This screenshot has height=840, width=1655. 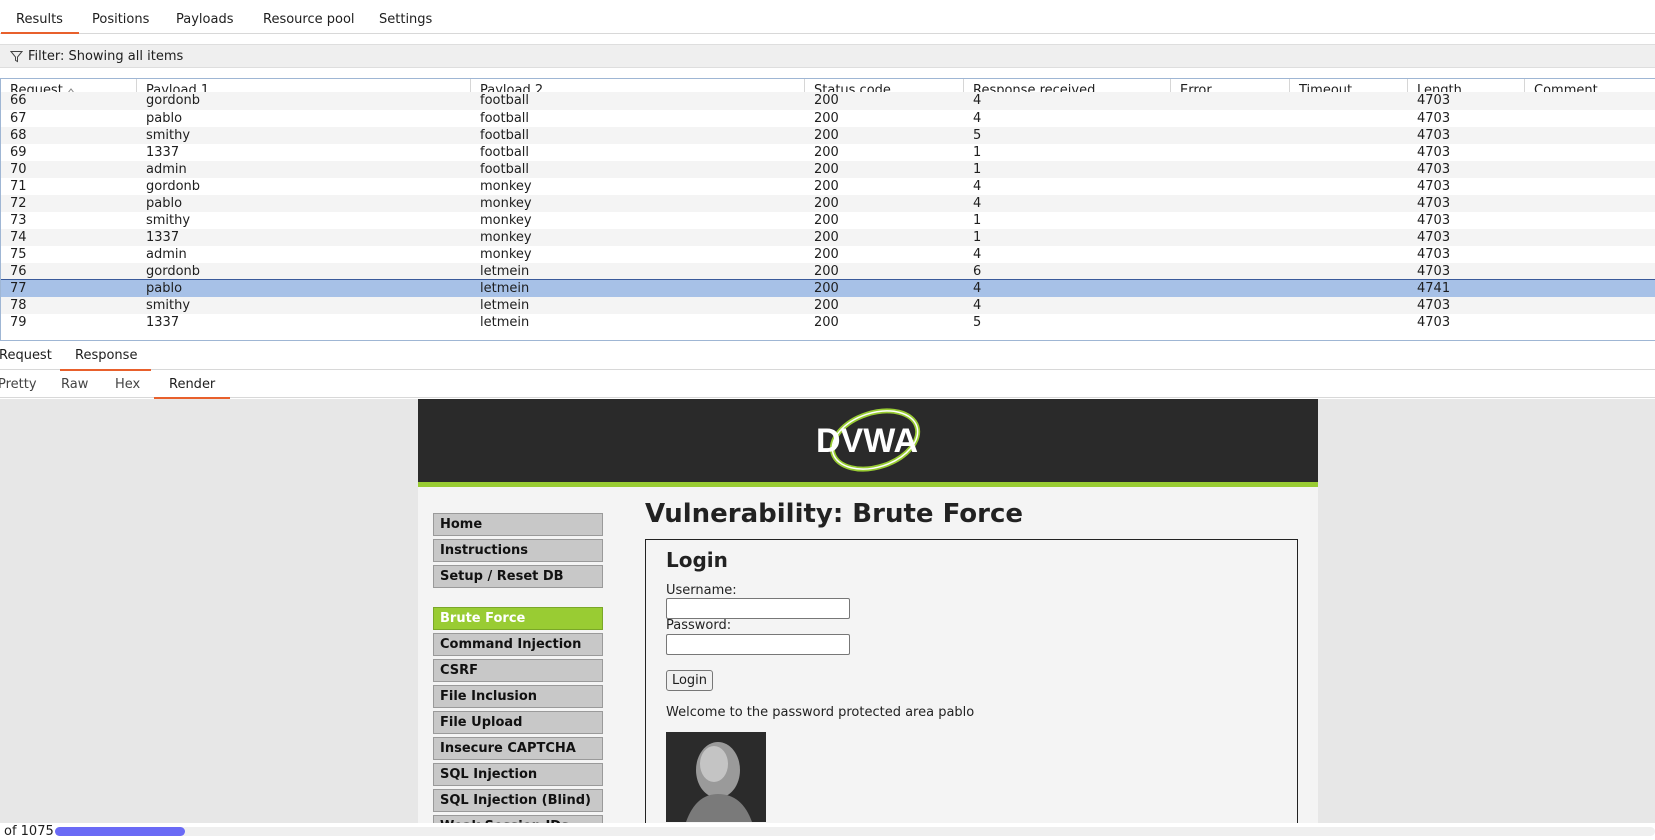 What do you see at coordinates (74, 384) in the screenshot?
I see `tab-raw: Raw` at bounding box center [74, 384].